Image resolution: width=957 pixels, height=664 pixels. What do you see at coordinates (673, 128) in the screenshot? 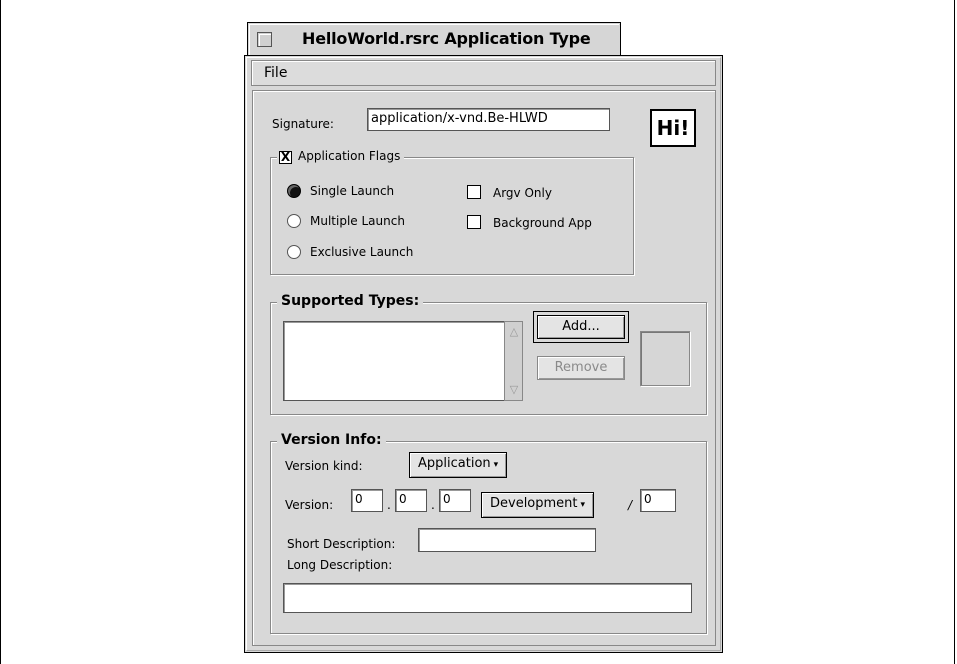
I see `app-icon: Hi!` at bounding box center [673, 128].